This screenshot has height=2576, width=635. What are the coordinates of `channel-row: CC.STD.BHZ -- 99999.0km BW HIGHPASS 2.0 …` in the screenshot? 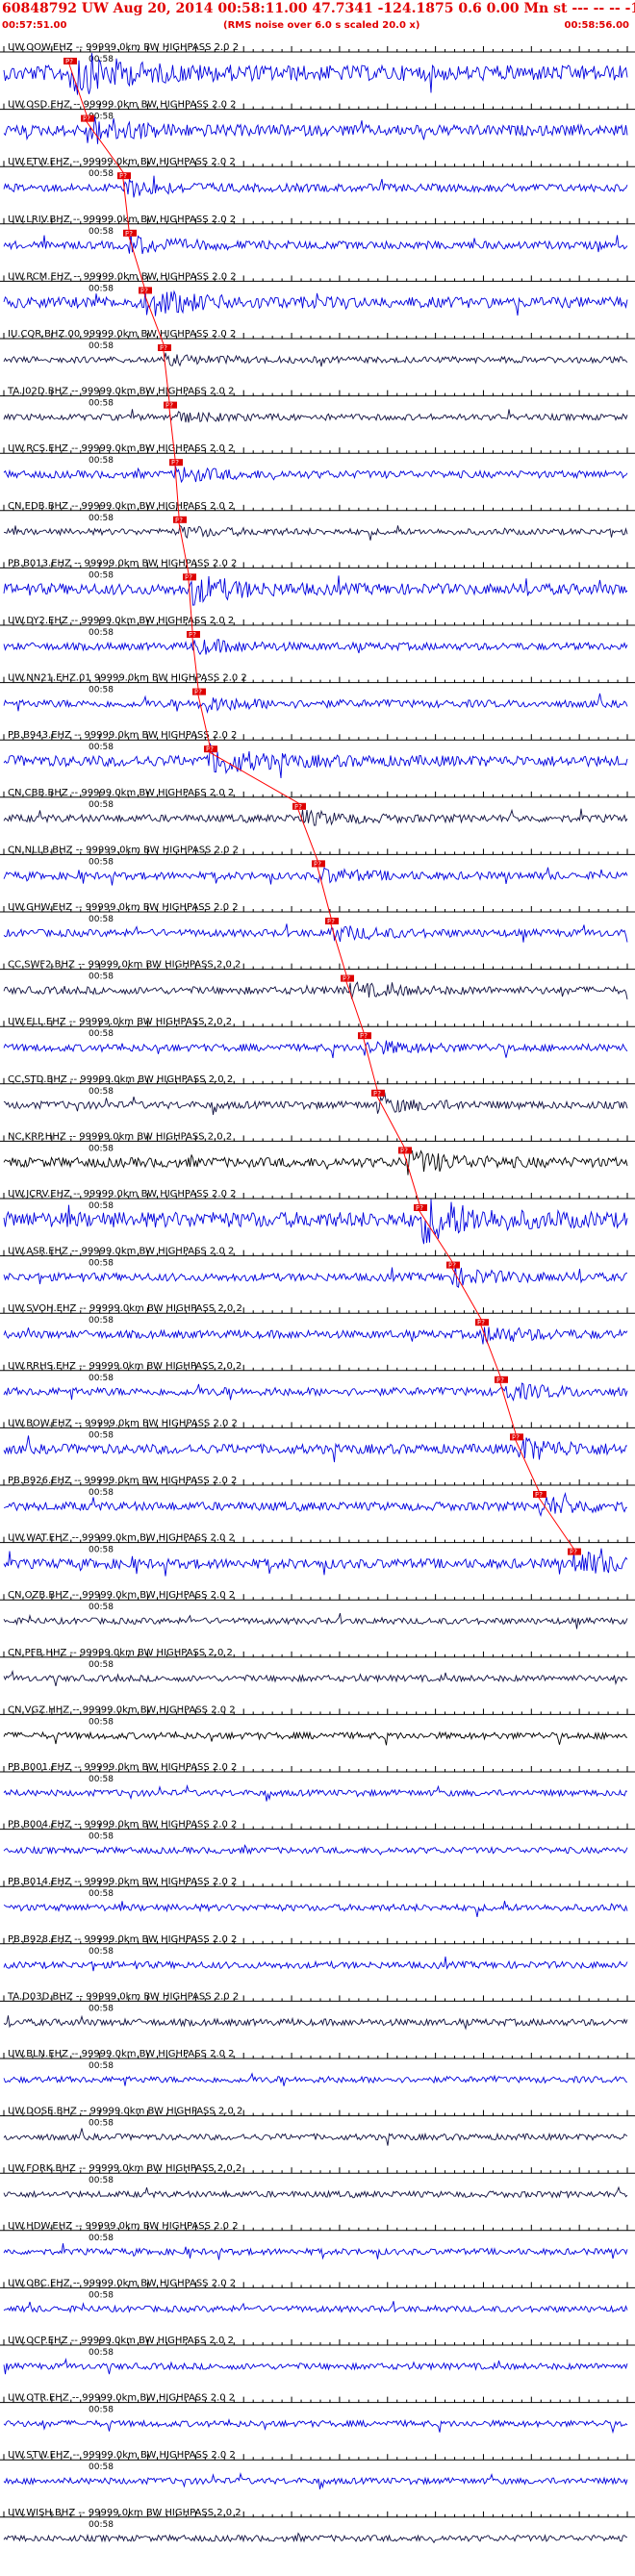 It's located at (317, 1094).